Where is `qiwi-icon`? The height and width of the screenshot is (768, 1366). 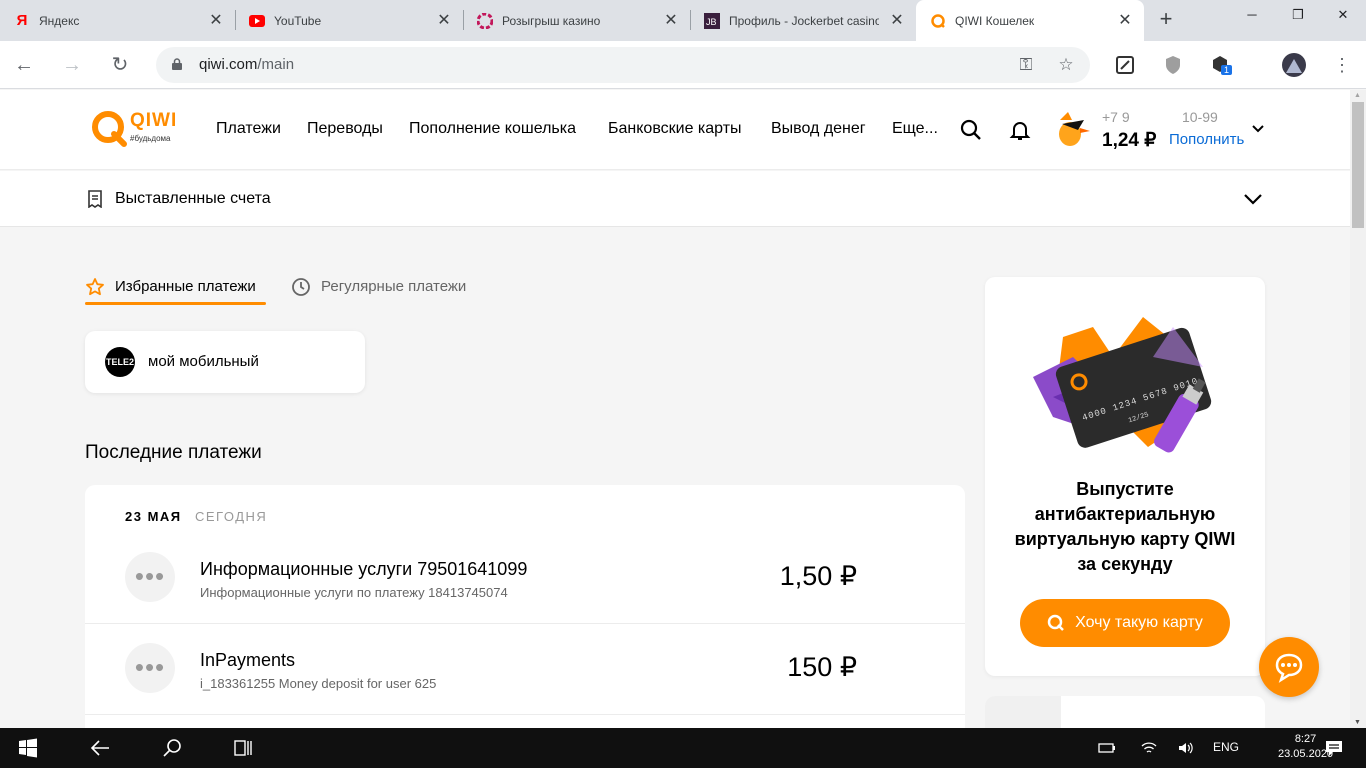 qiwi-icon is located at coordinates (938, 21).